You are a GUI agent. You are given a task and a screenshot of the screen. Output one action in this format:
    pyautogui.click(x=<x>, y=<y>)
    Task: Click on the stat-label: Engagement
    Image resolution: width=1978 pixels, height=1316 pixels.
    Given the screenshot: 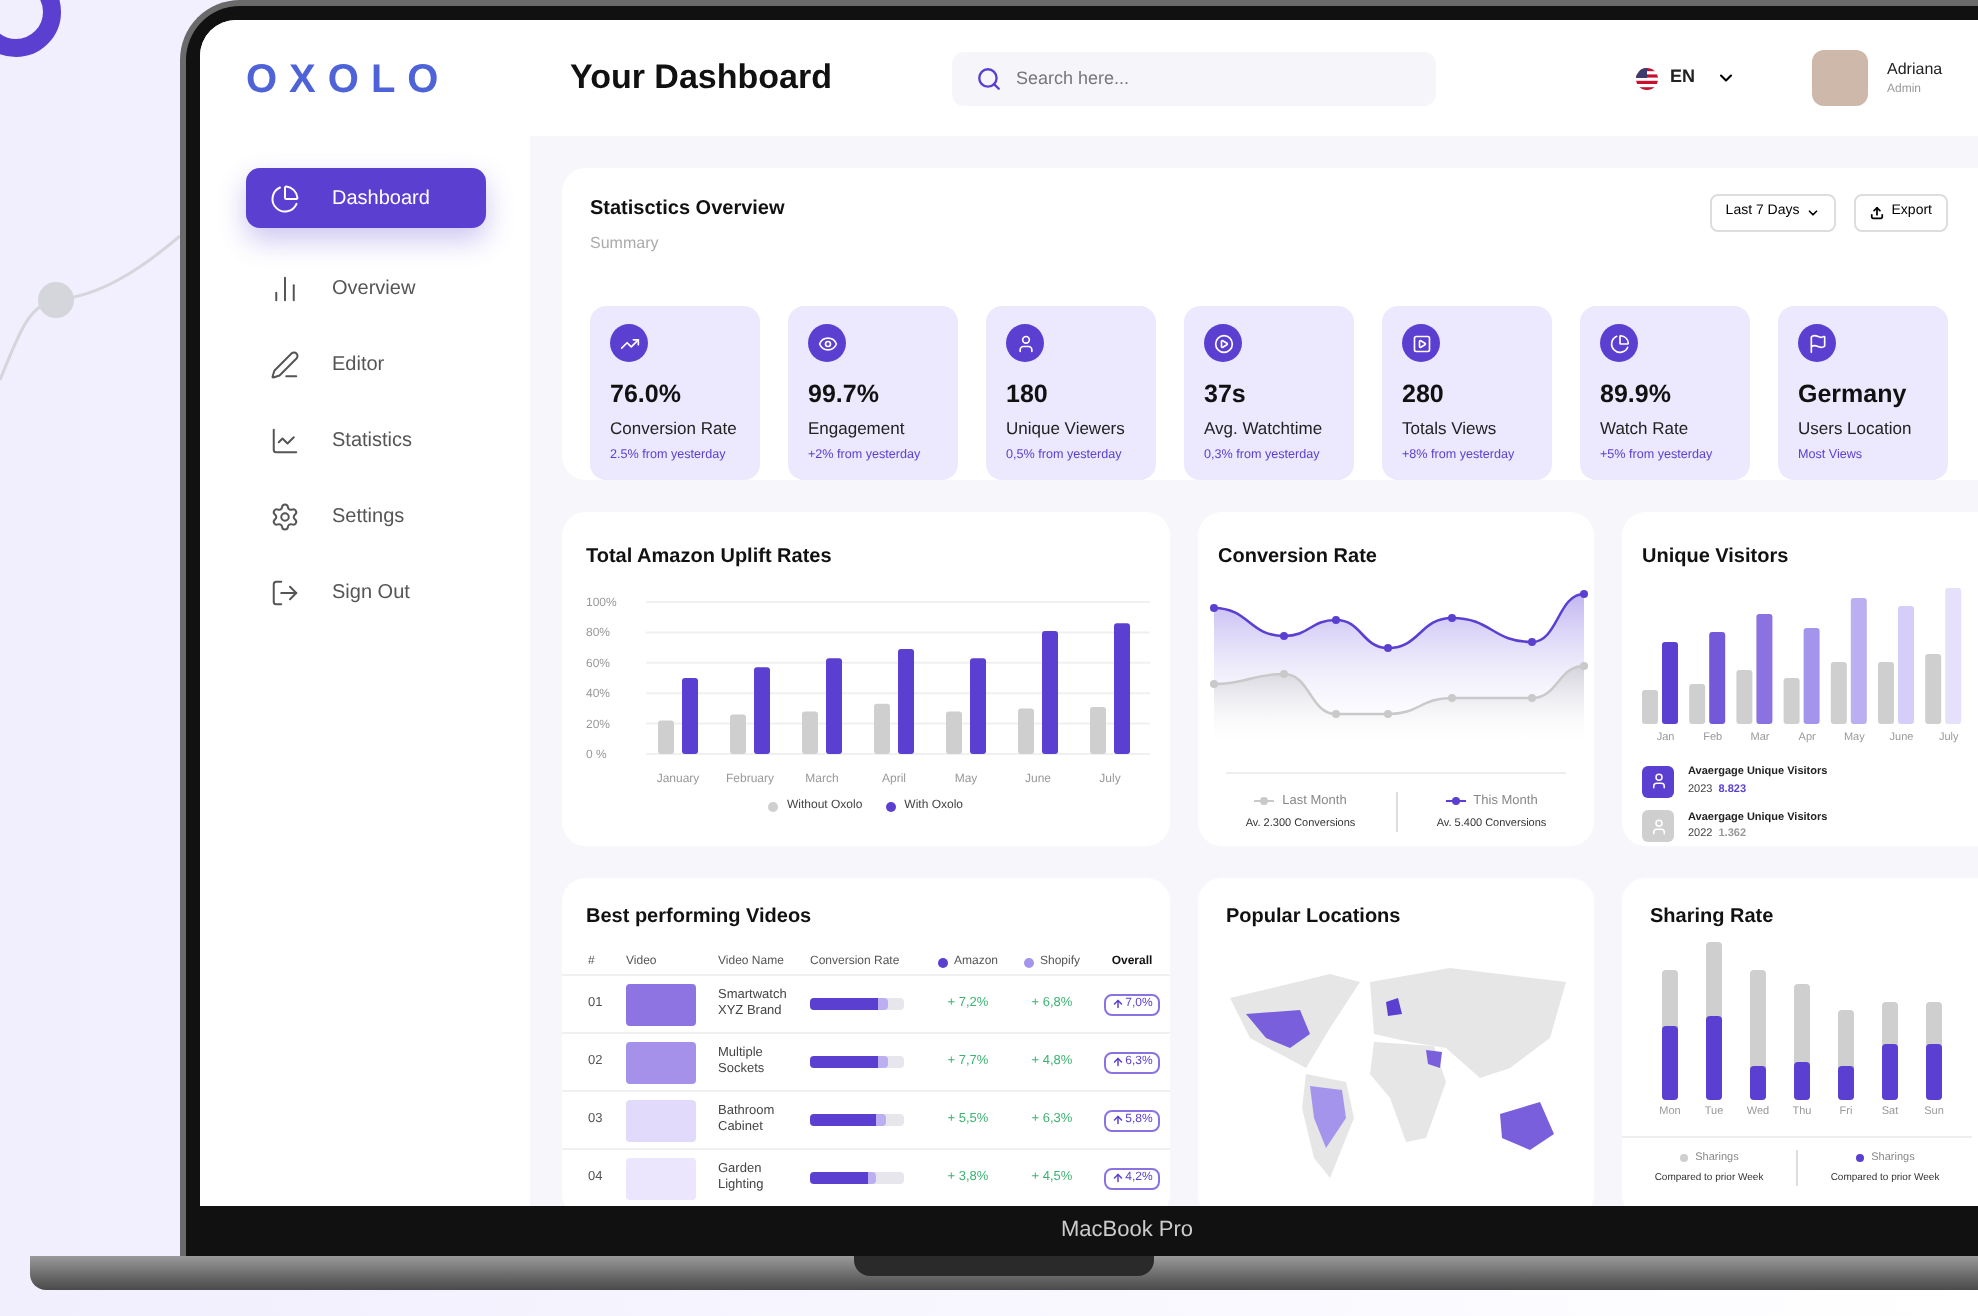 What is the action you would take?
    pyautogui.click(x=857, y=429)
    